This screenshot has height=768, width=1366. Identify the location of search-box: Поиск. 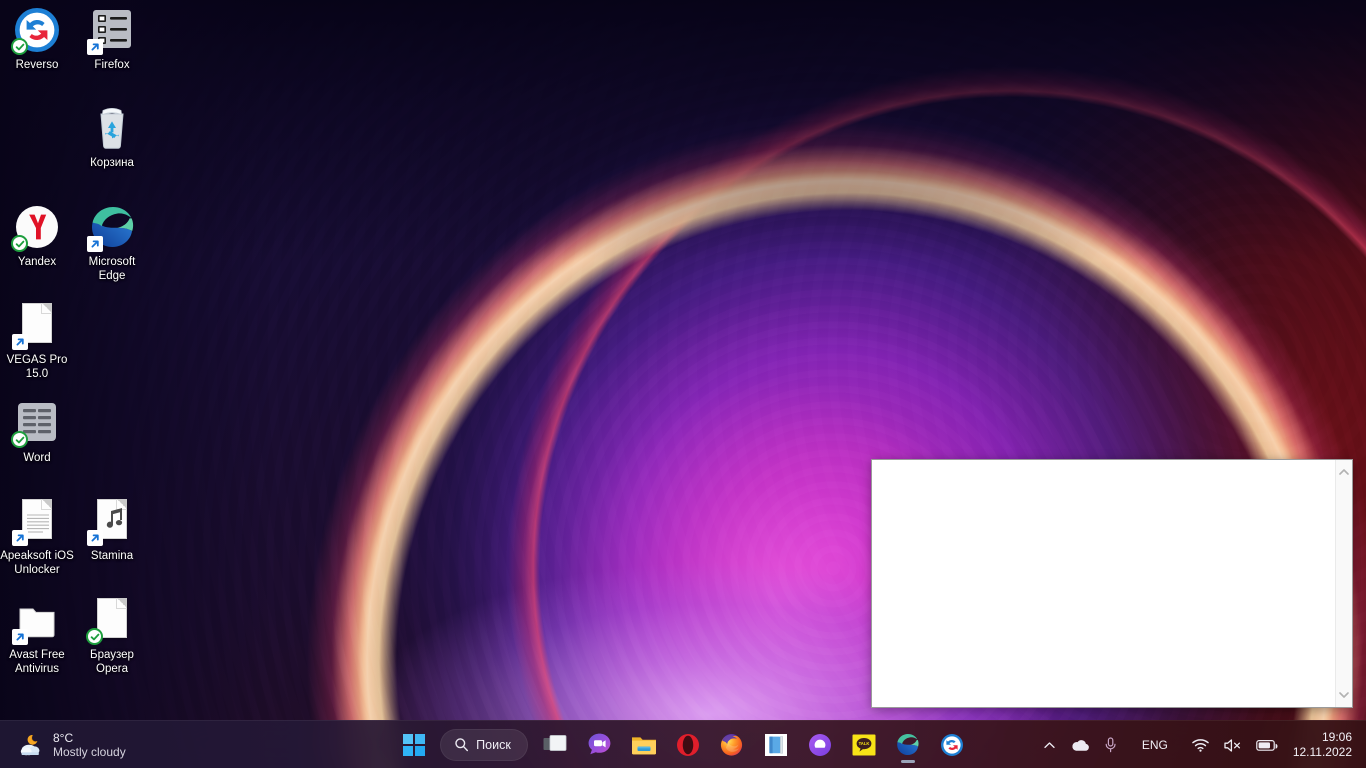
(484, 744).